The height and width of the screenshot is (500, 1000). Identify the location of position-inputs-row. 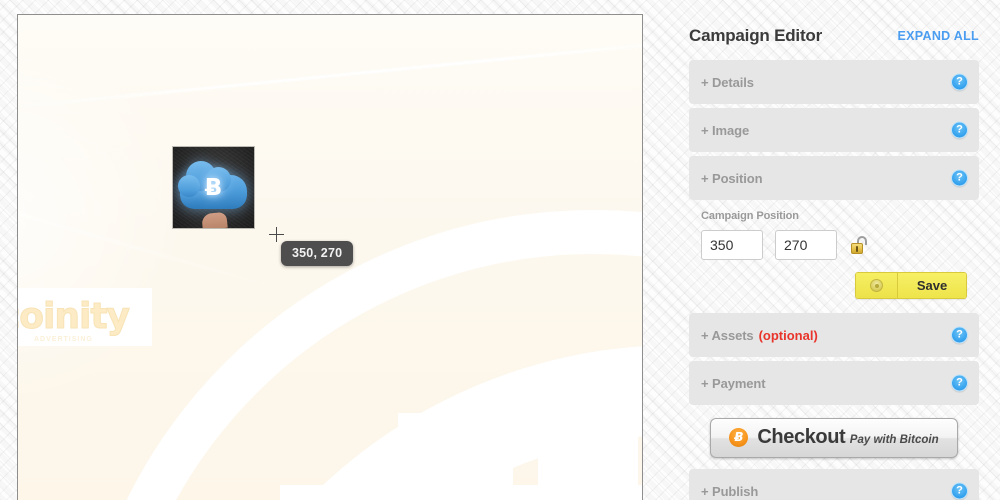
(834, 245).